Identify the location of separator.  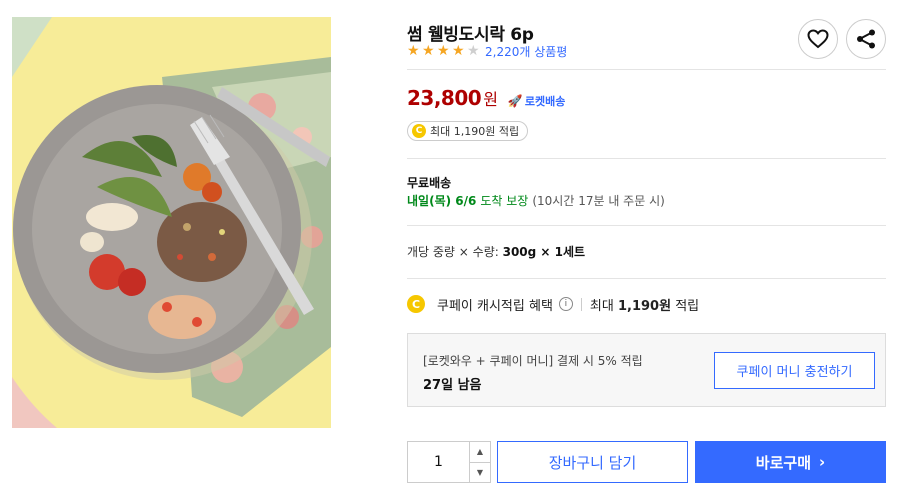
(581, 304).